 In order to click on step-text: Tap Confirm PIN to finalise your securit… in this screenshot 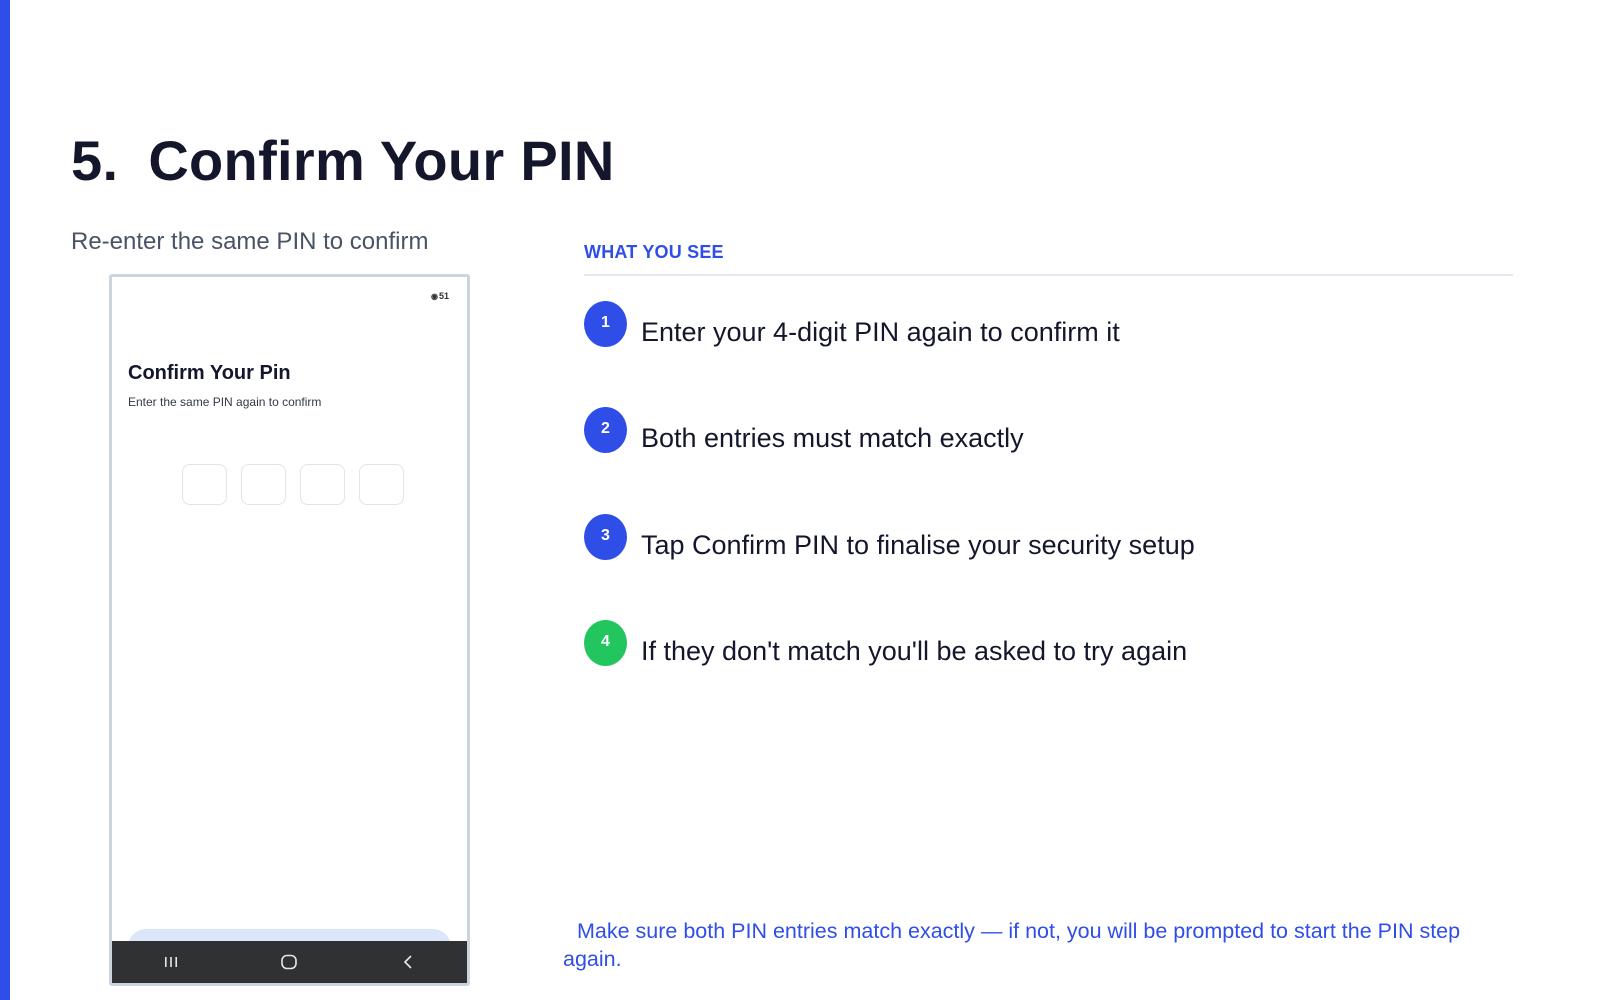, I will do `click(918, 545)`.